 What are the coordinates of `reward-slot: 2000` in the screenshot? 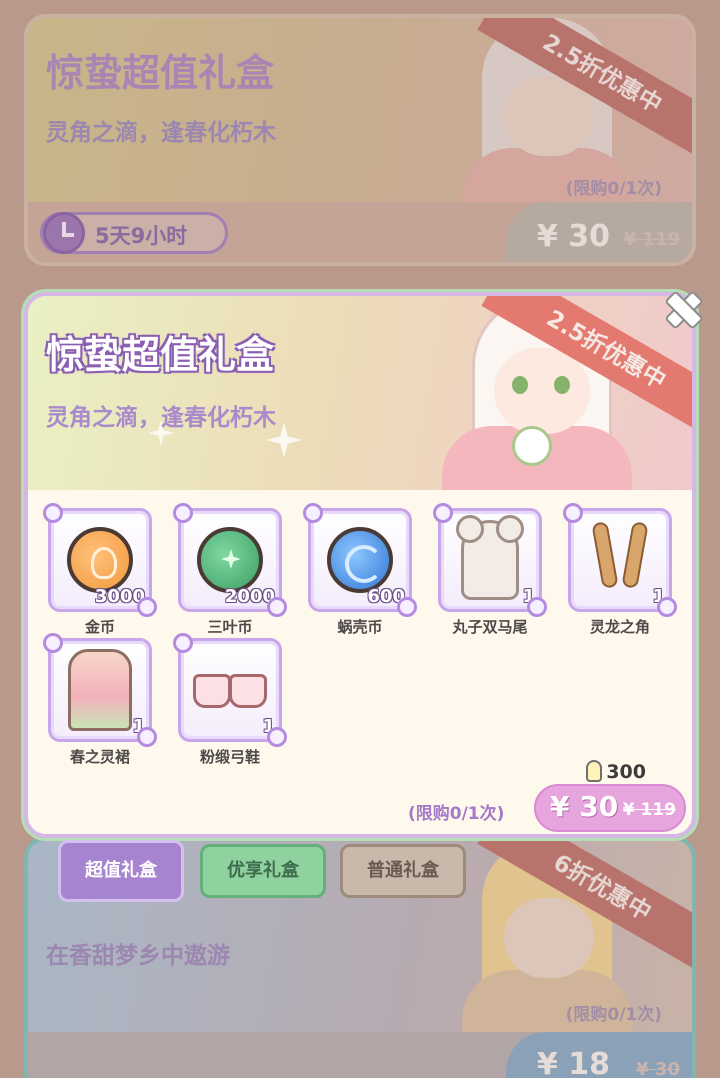 It's located at (230, 560).